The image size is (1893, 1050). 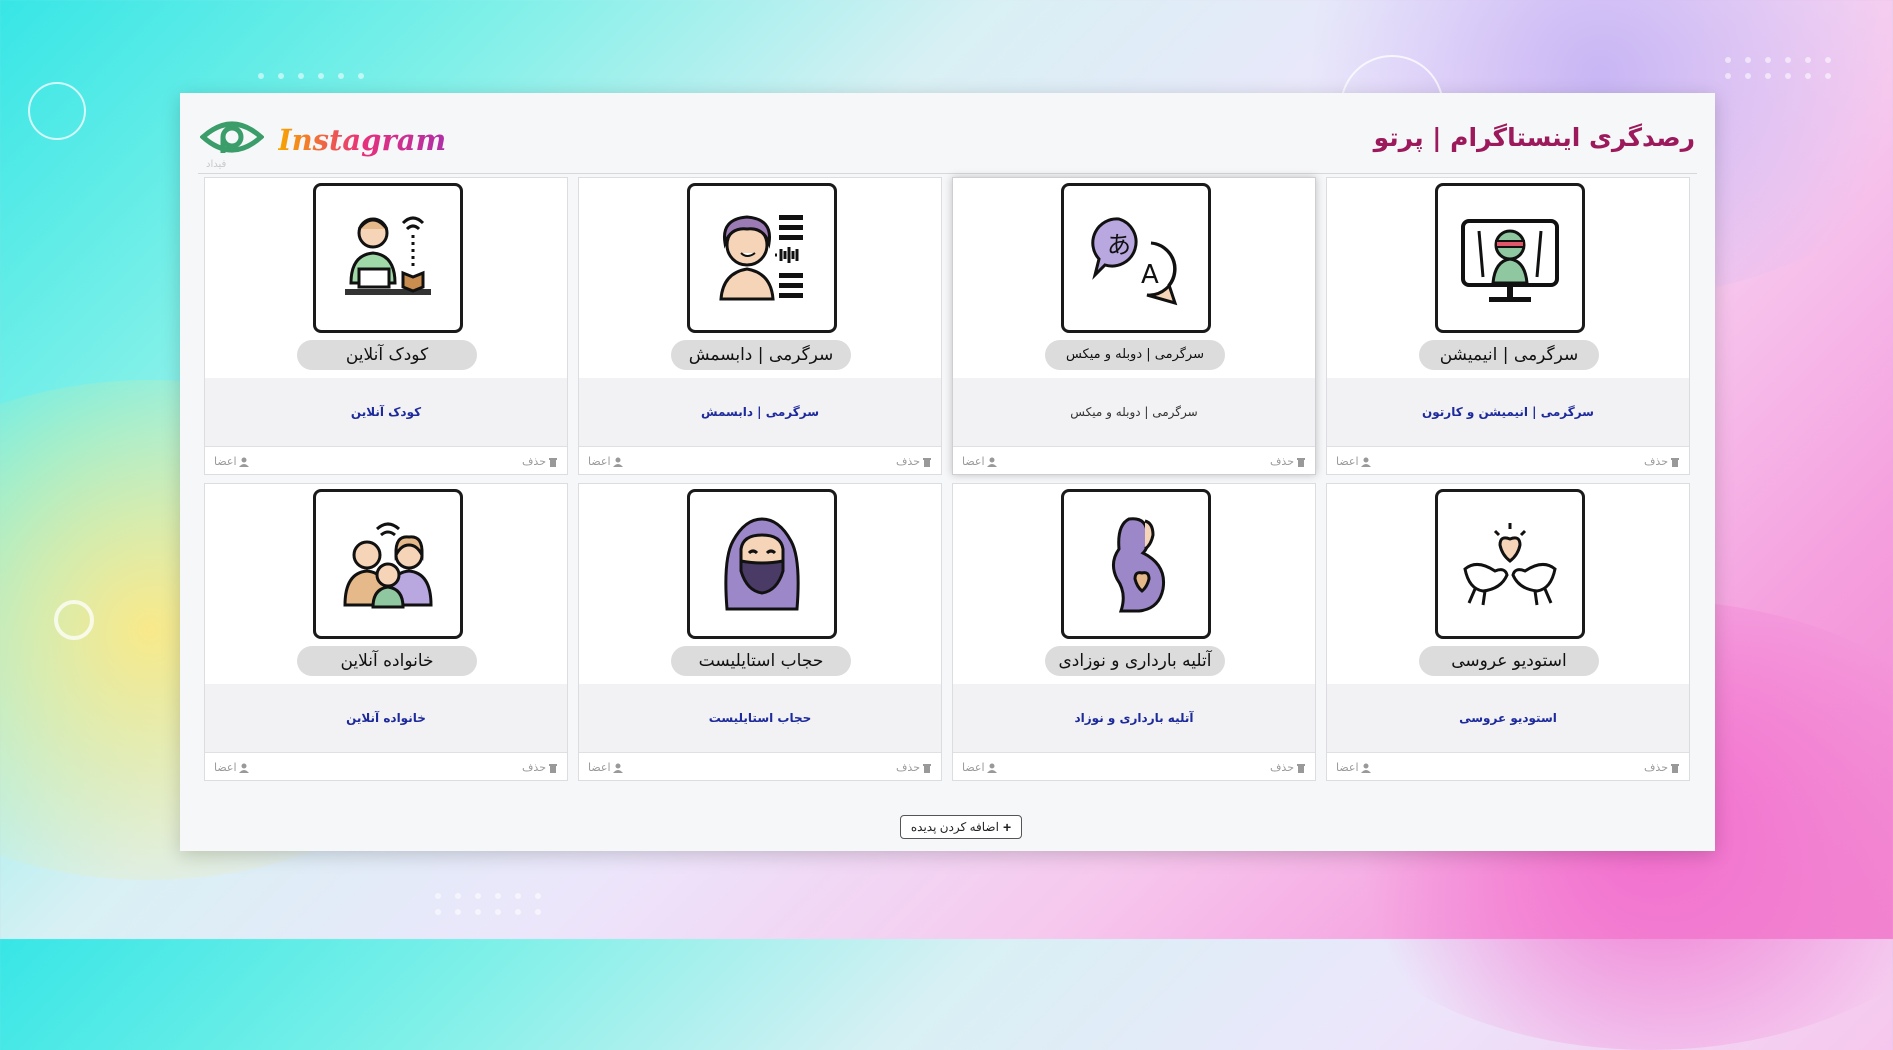 What do you see at coordinates (1134, 261) in the screenshot?
I see `translate-icon: あ A` at bounding box center [1134, 261].